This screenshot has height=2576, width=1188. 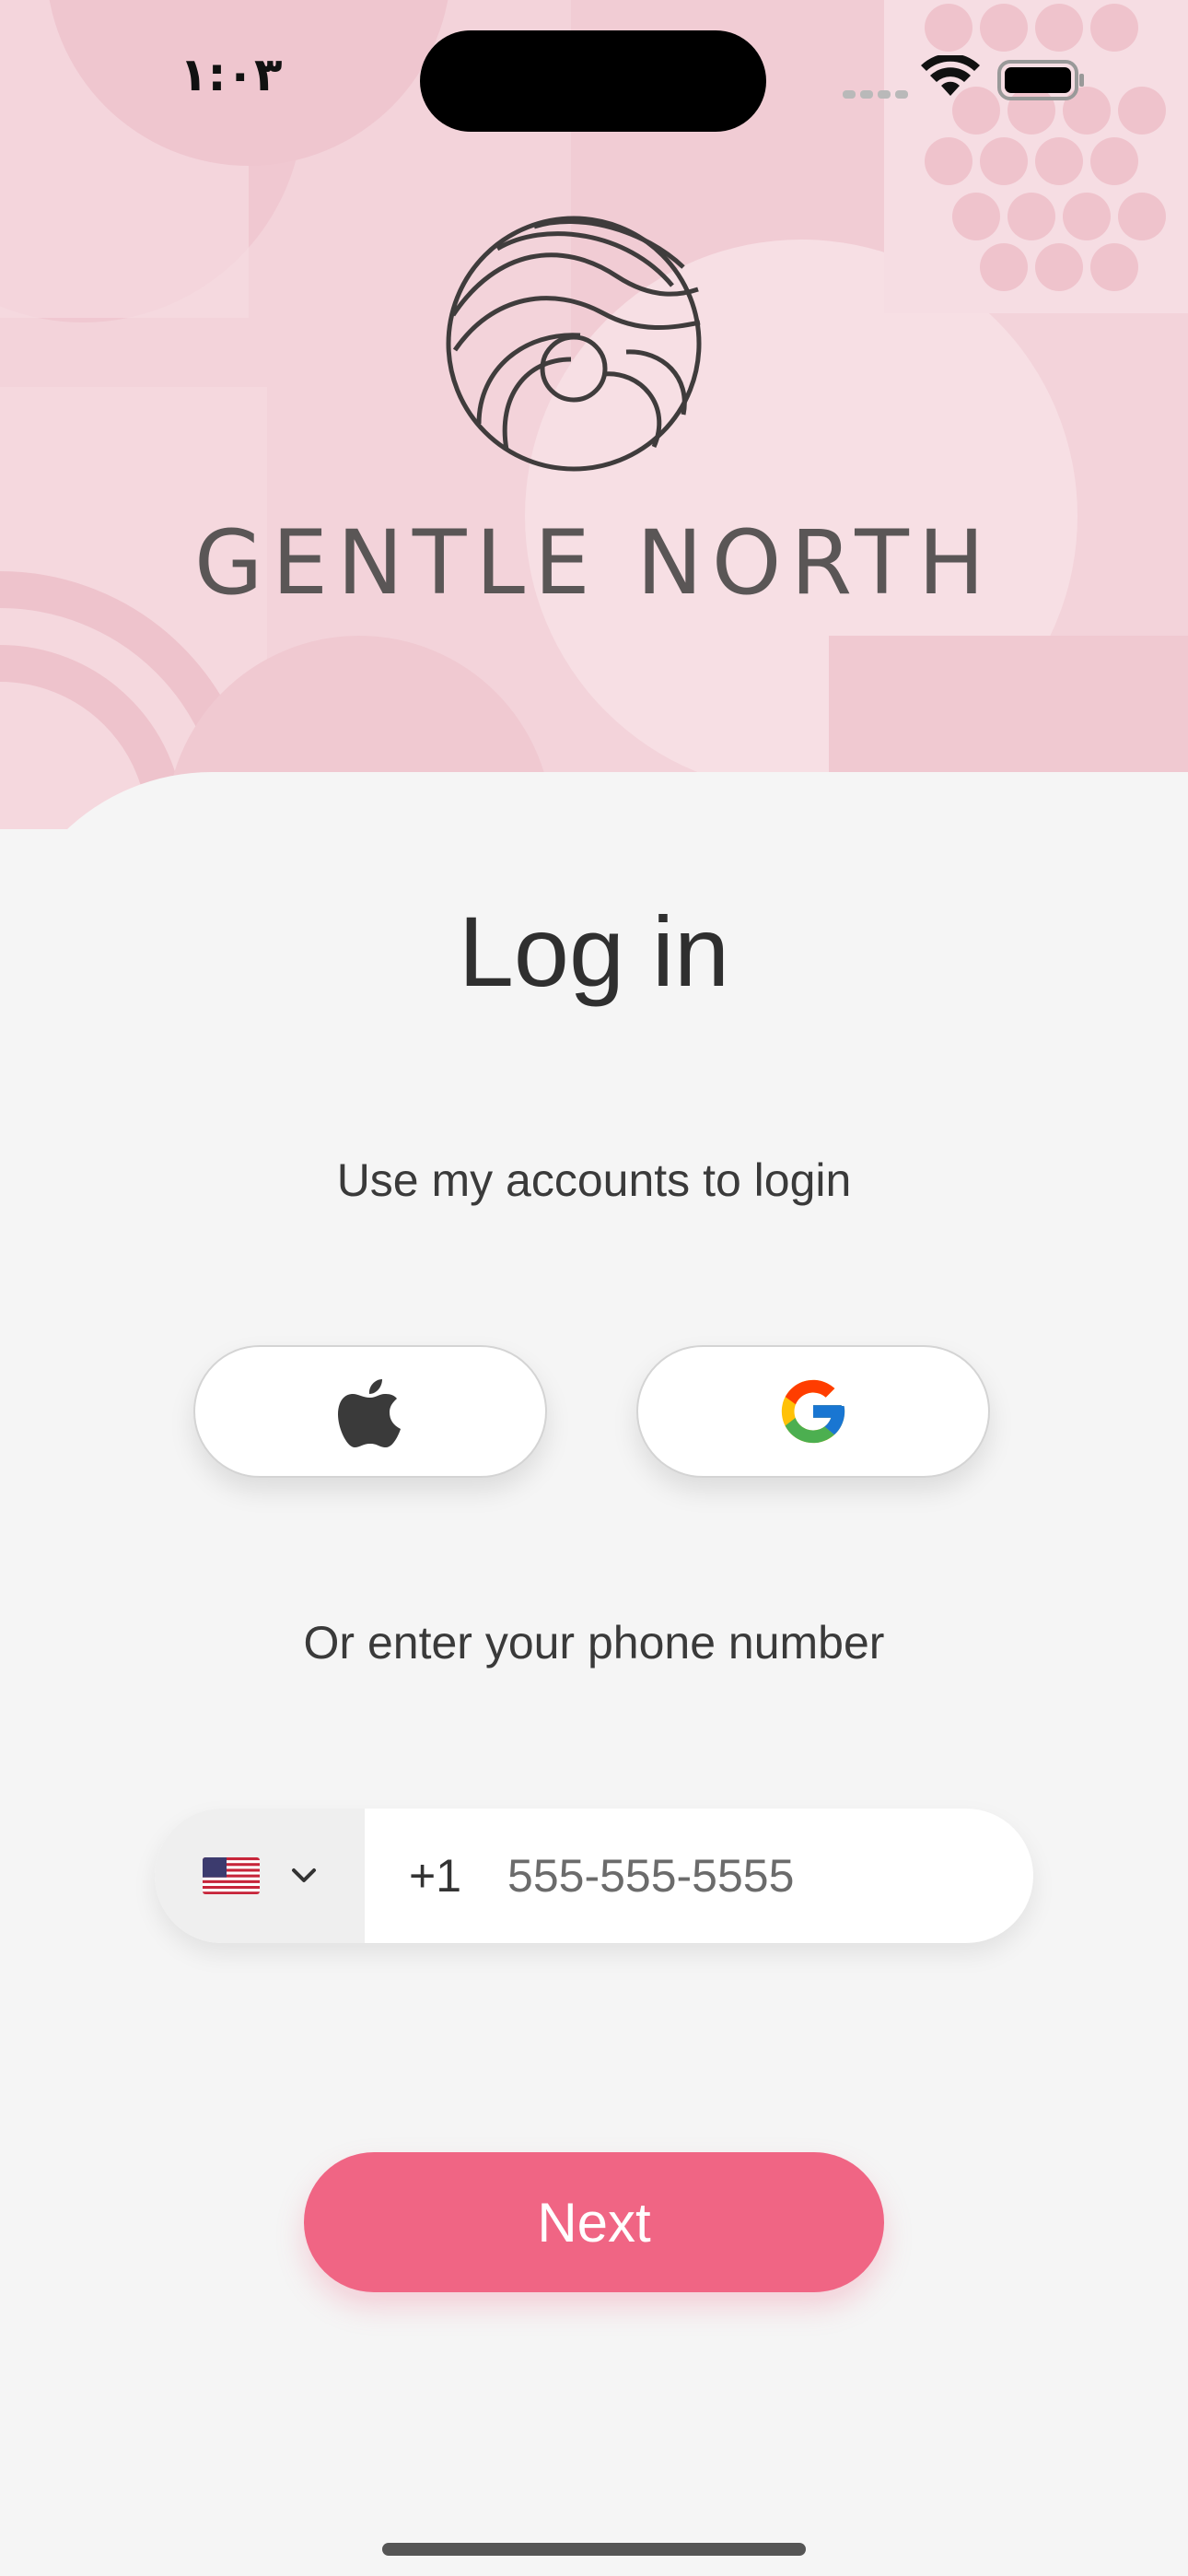 I want to click on page-title: Log in, so click(x=594, y=951).